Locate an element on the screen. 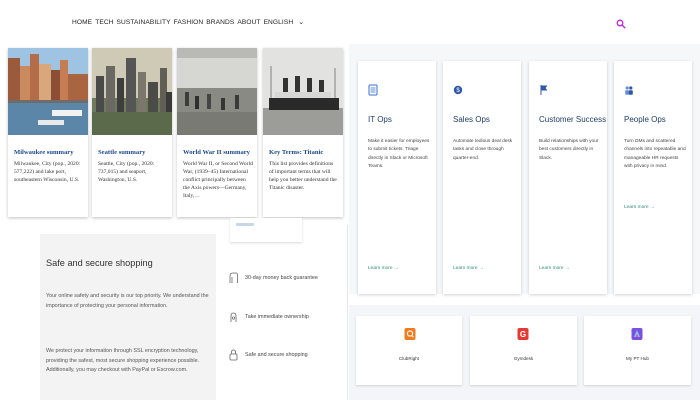 The height and width of the screenshot is (400, 700). trust-badge-label: Safe and secure shopping is located at coordinates (276, 355).